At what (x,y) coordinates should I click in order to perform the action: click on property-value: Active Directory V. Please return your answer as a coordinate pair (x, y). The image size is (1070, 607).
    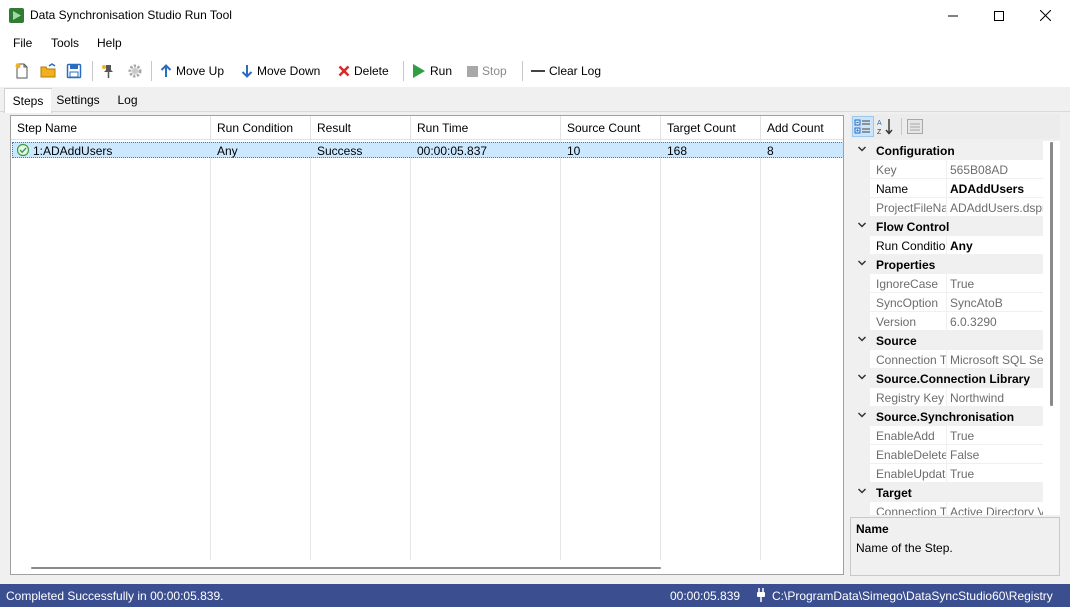
    Looking at the image, I should click on (996, 510).